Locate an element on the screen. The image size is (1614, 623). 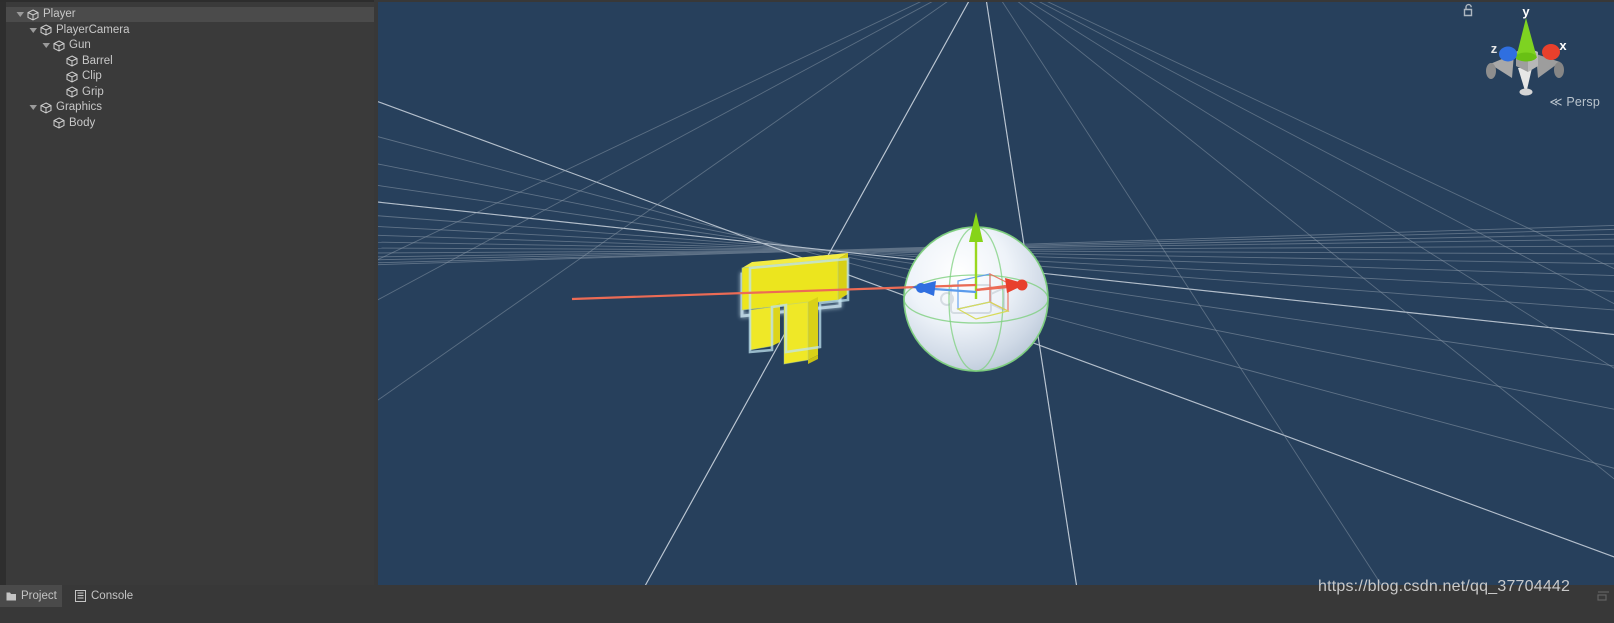
hierarchy-item-label: Grip is located at coordinates (93, 91).